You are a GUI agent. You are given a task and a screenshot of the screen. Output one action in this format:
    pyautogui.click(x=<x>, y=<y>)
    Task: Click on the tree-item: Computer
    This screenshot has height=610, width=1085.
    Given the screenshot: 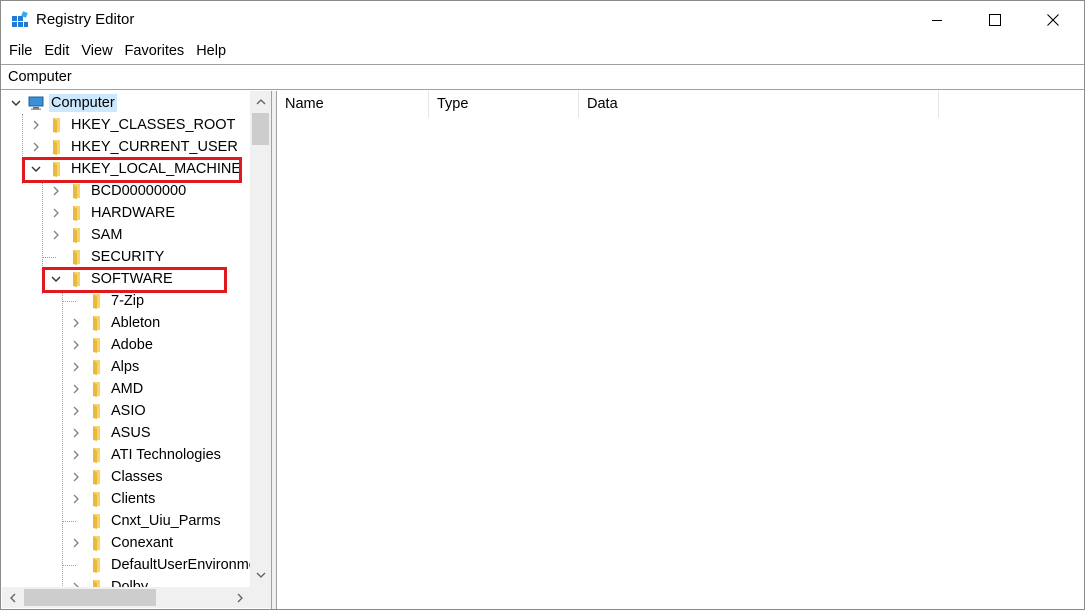 What is the action you would take?
    pyautogui.click(x=62, y=103)
    